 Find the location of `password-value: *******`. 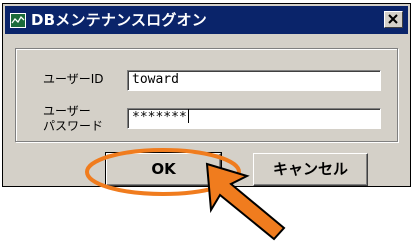

password-value: ******* is located at coordinates (159, 117).